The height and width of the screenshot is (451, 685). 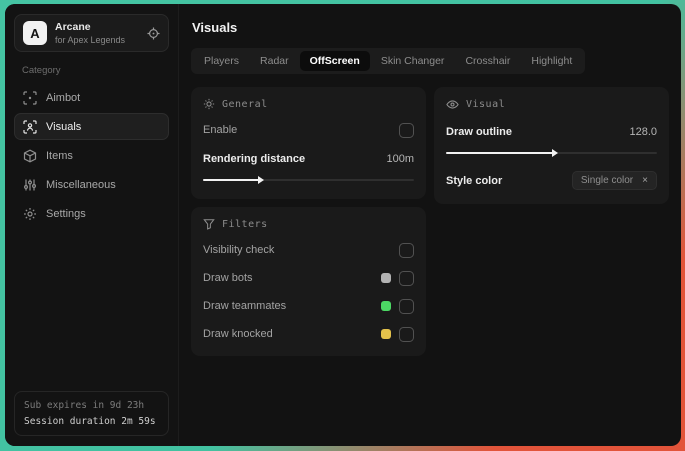 I want to click on panel-title: Filters, so click(x=245, y=224).